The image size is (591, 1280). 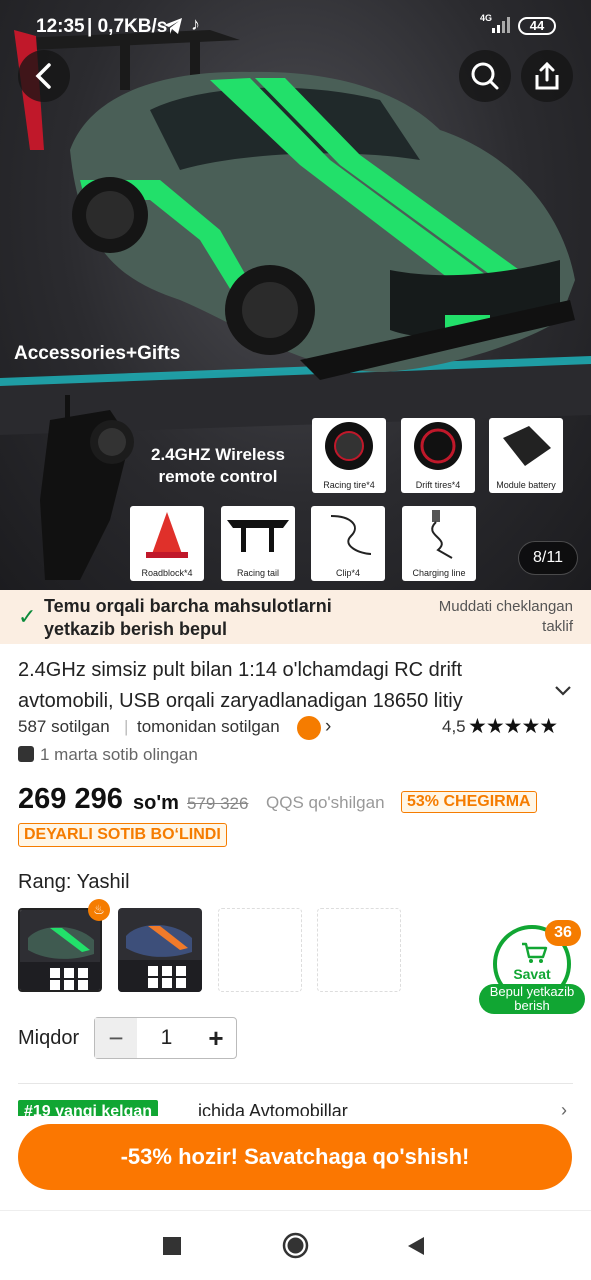 What do you see at coordinates (527, 446) in the screenshot?
I see `battery-module-icon` at bounding box center [527, 446].